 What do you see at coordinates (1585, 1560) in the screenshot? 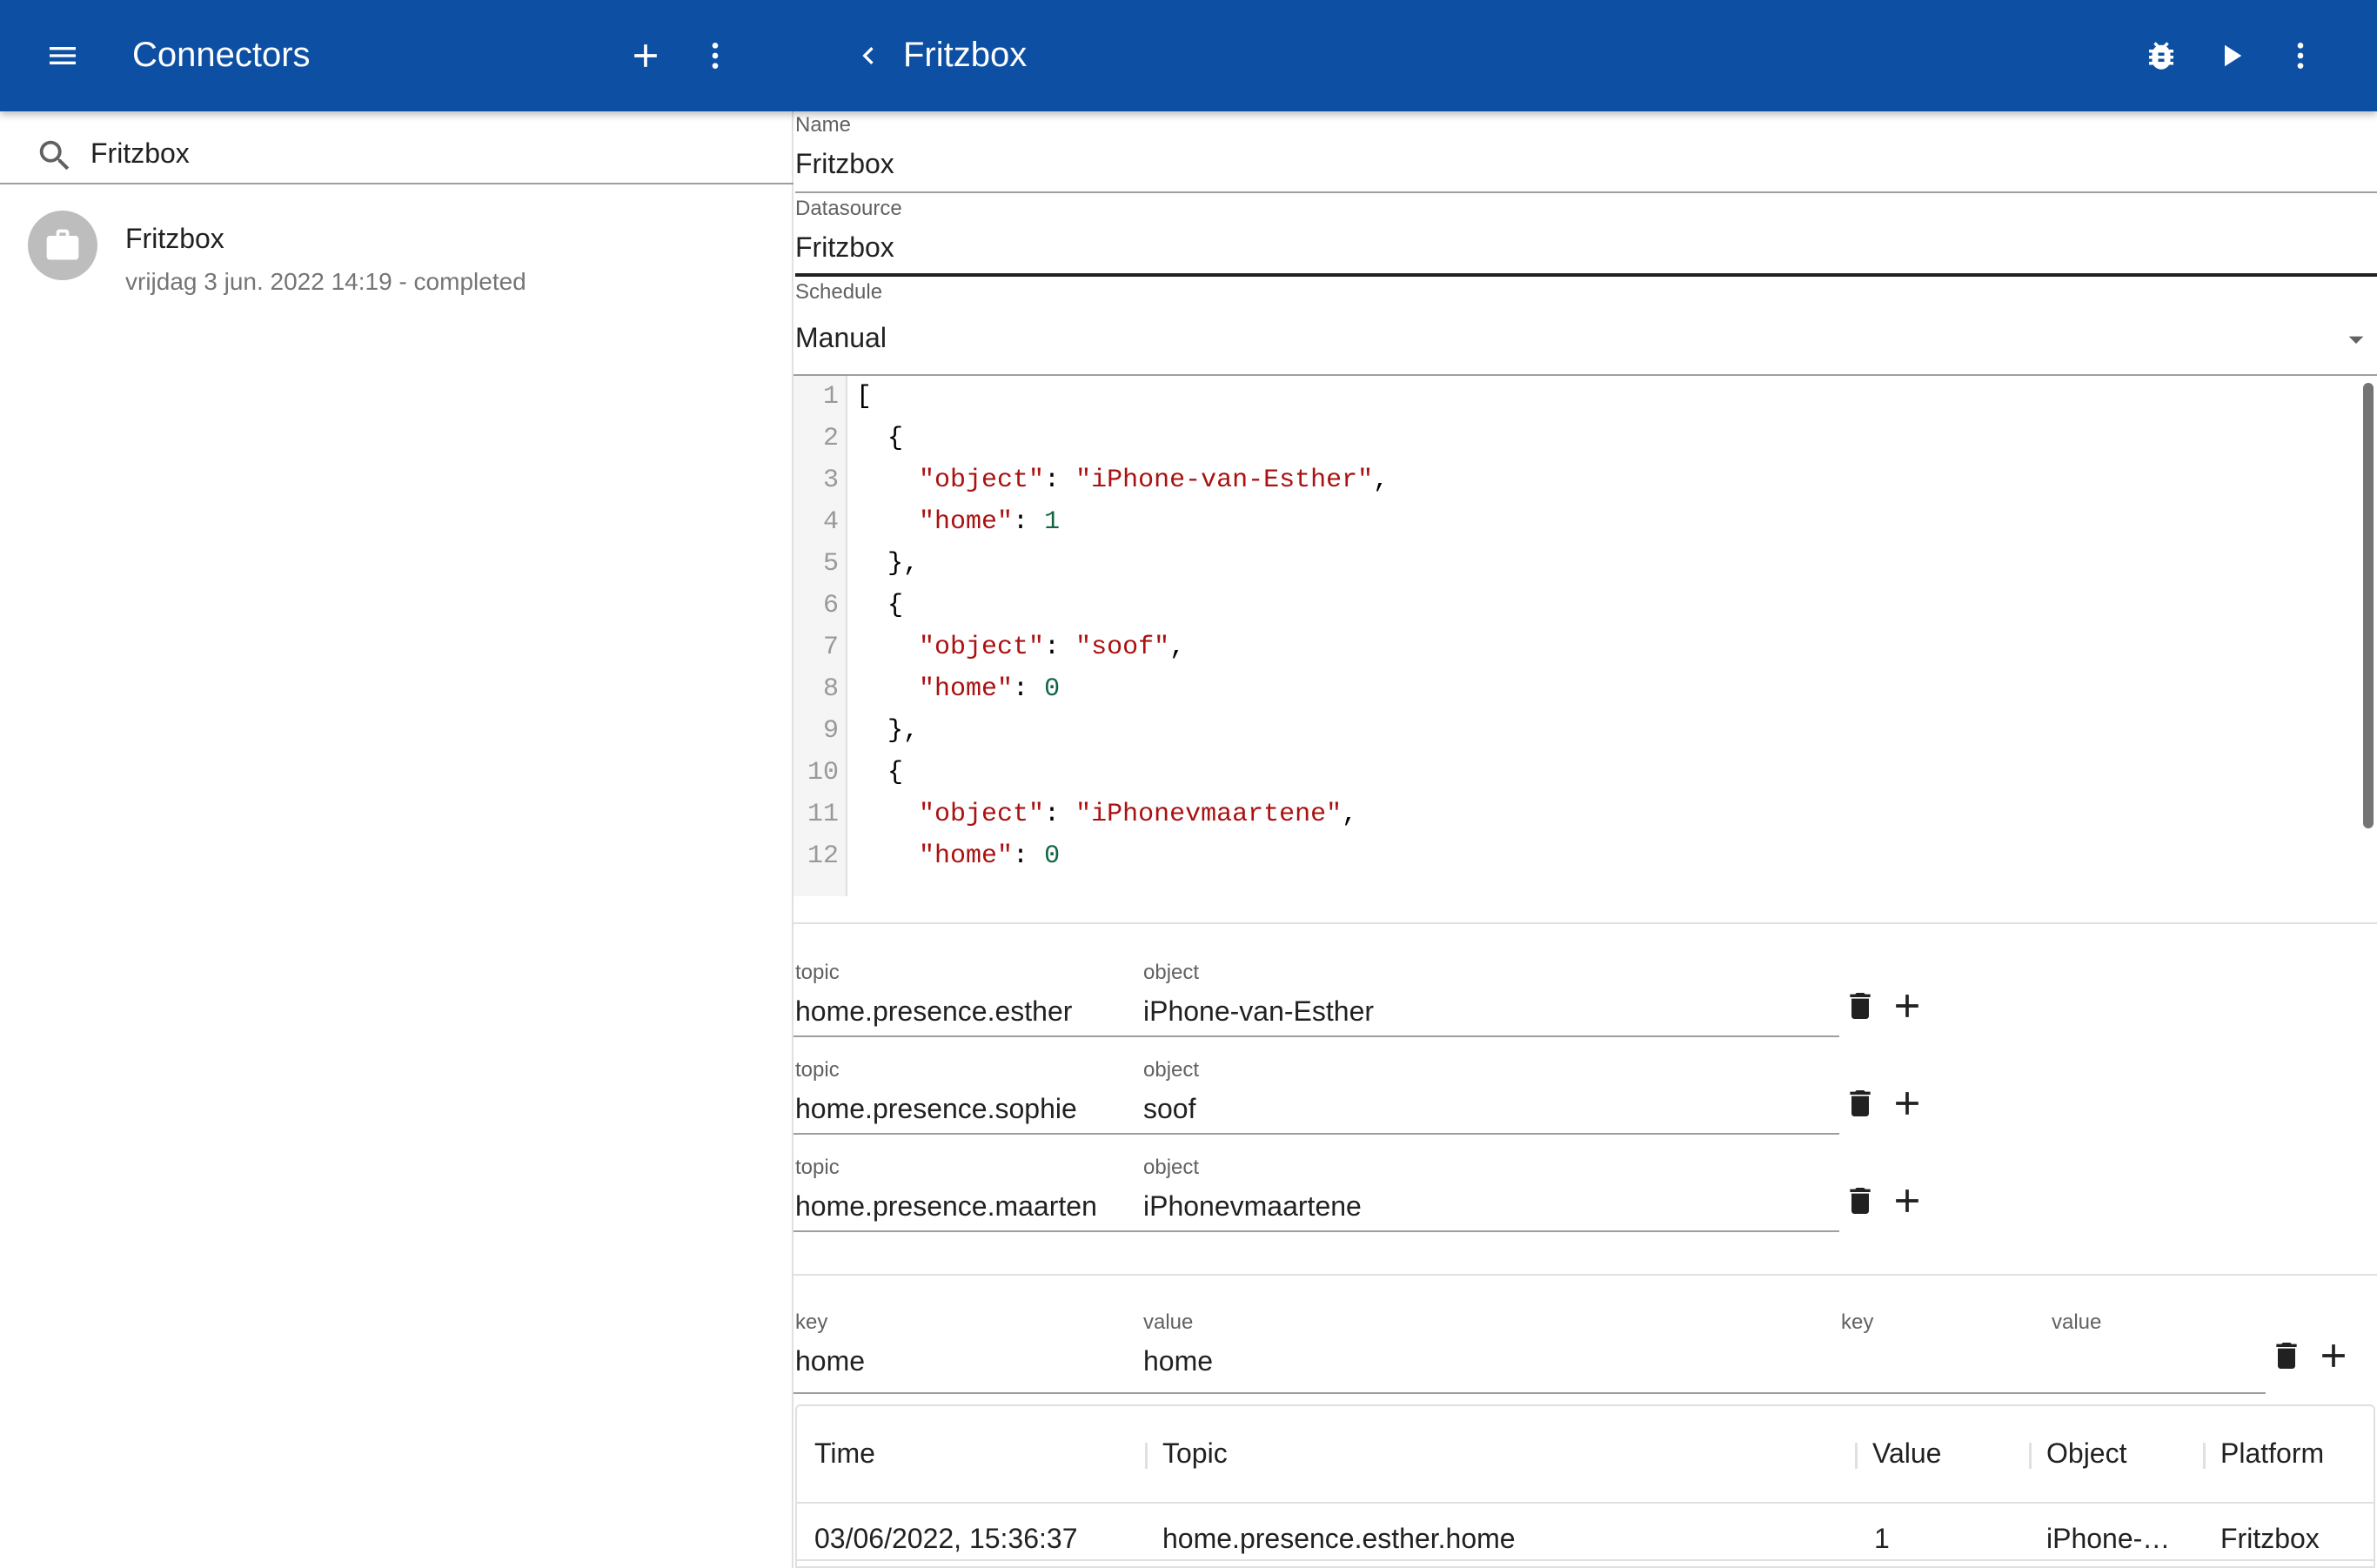
I see `table-row-divider` at bounding box center [1585, 1560].